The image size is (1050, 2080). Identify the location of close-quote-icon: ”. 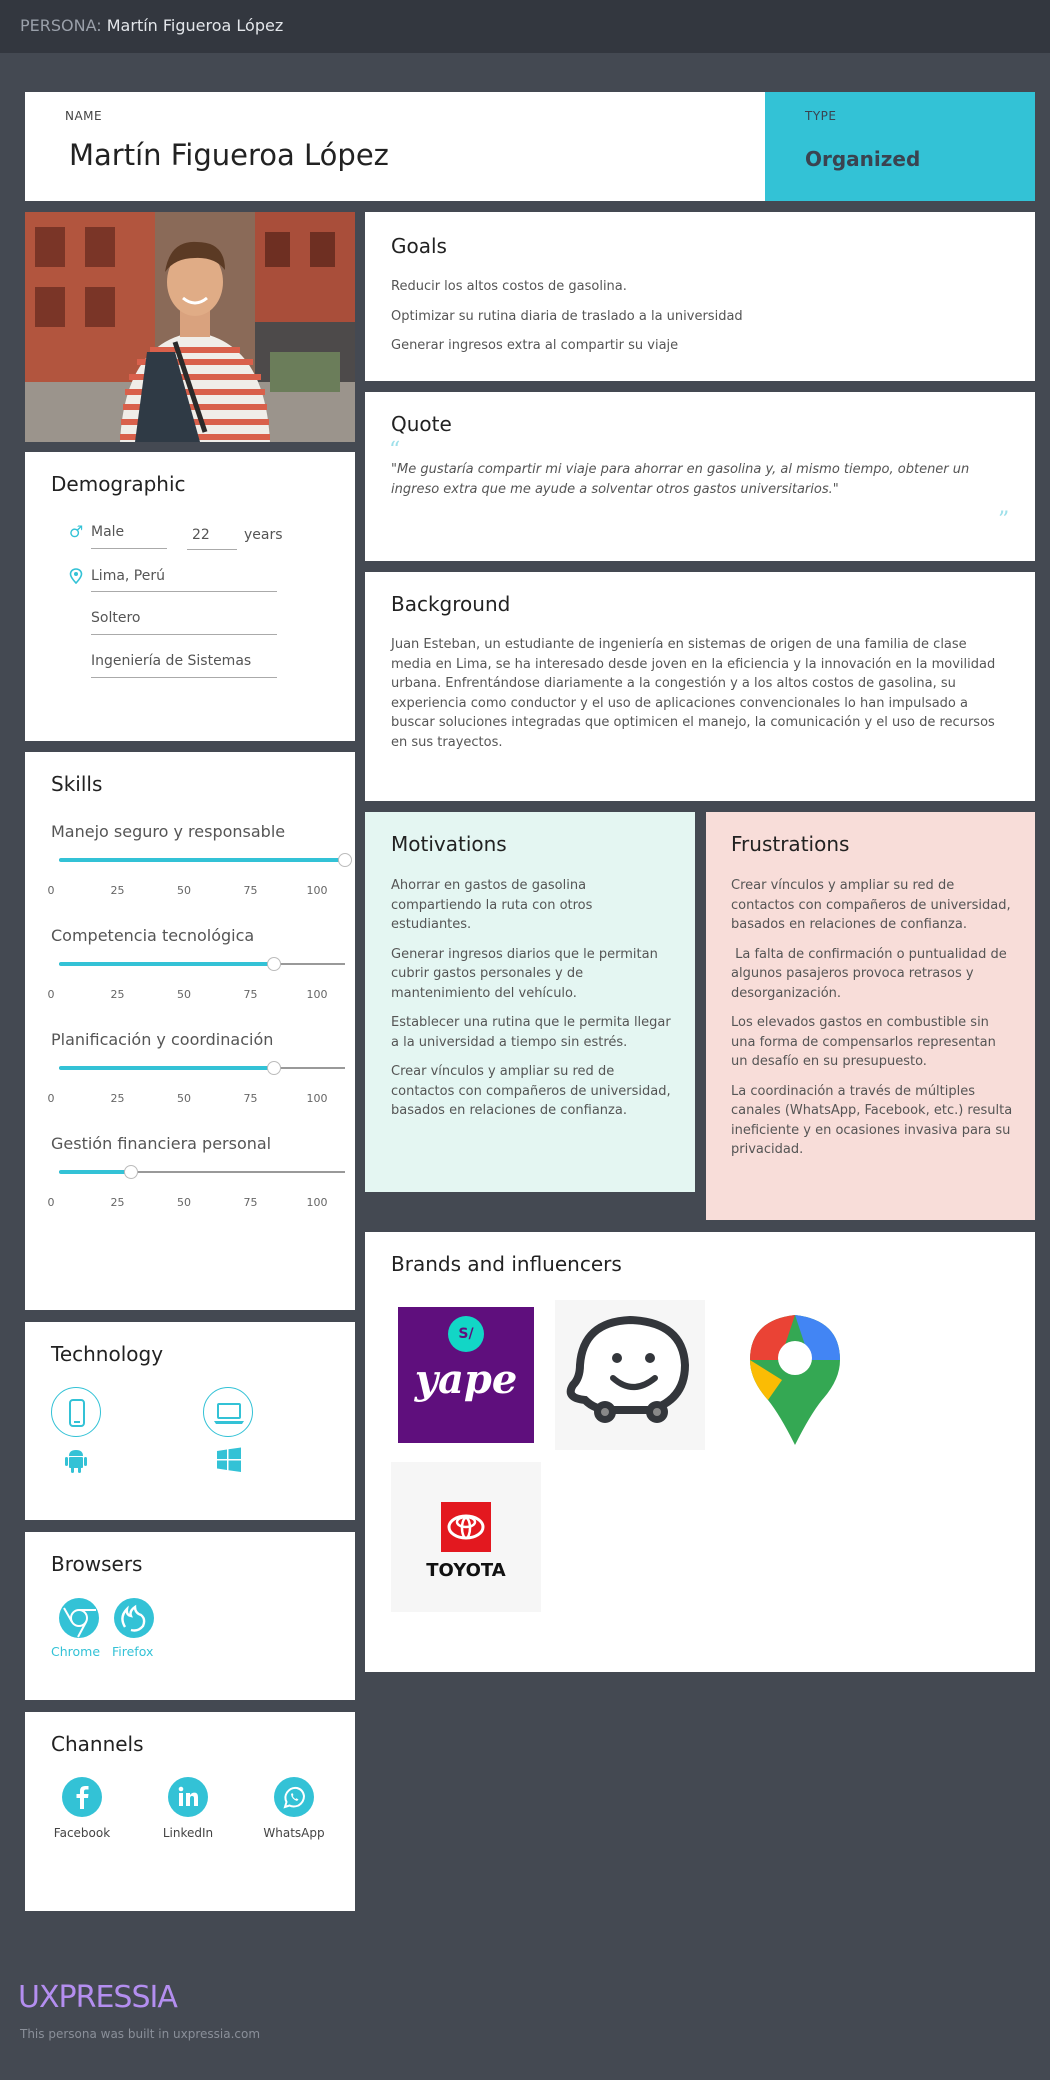
(1004, 520).